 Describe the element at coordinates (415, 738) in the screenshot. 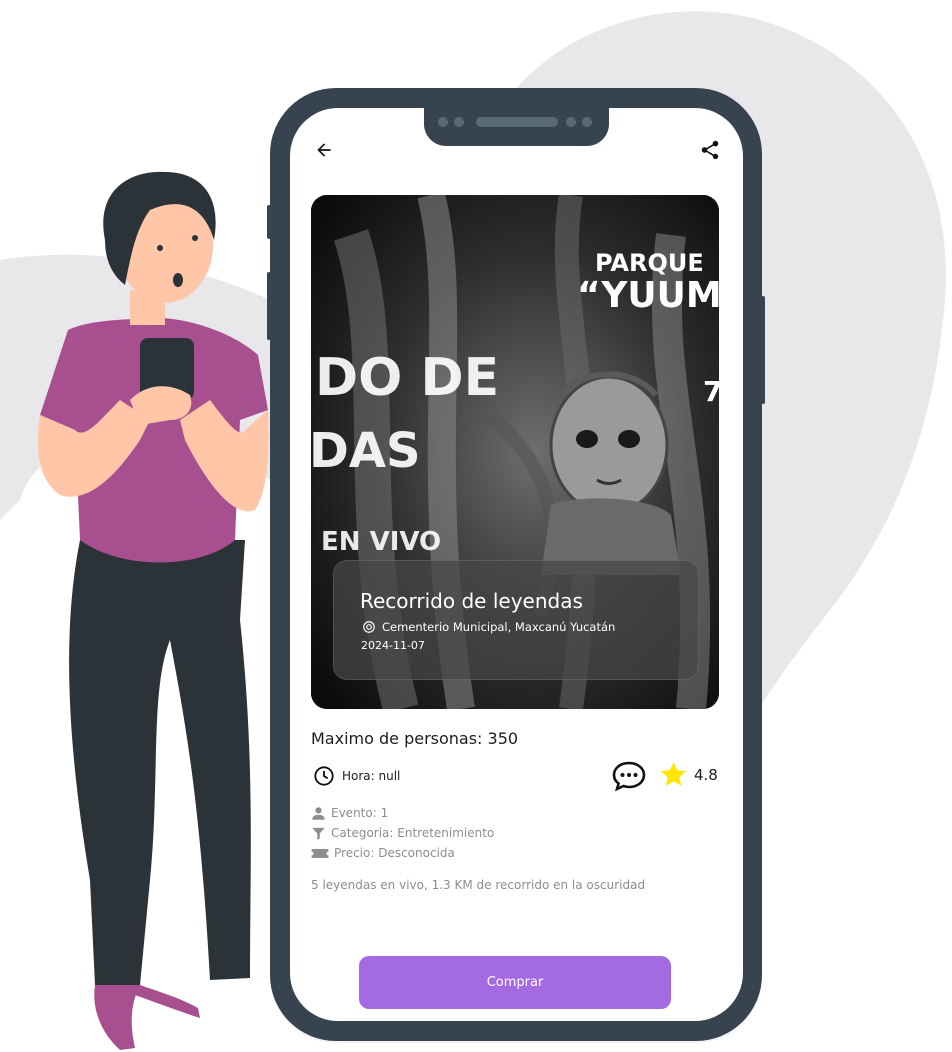

I see `max-people: Maximo de personas: 350` at that location.